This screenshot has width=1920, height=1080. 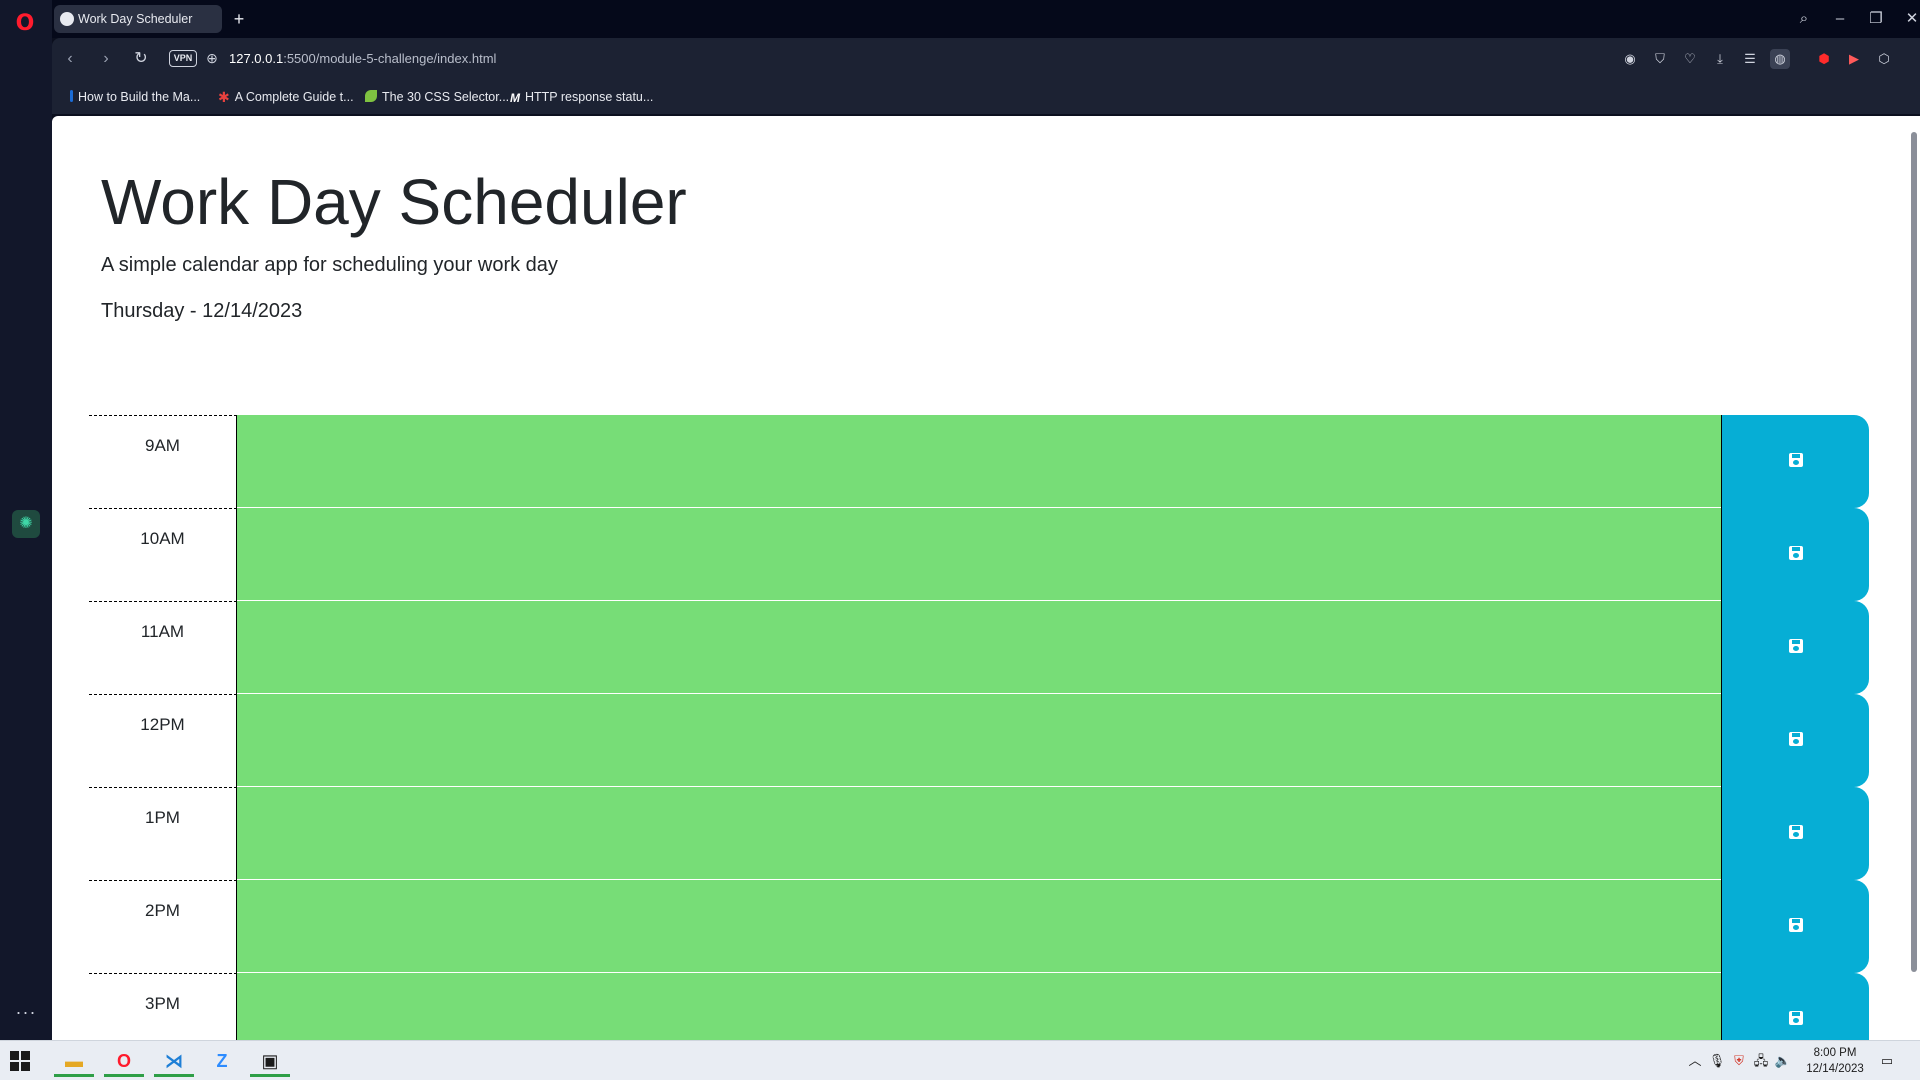 What do you see at coordinates (1876, 19) in the screenshot?
I see `restore-button: ❐` at bounding box center [1876, 19].